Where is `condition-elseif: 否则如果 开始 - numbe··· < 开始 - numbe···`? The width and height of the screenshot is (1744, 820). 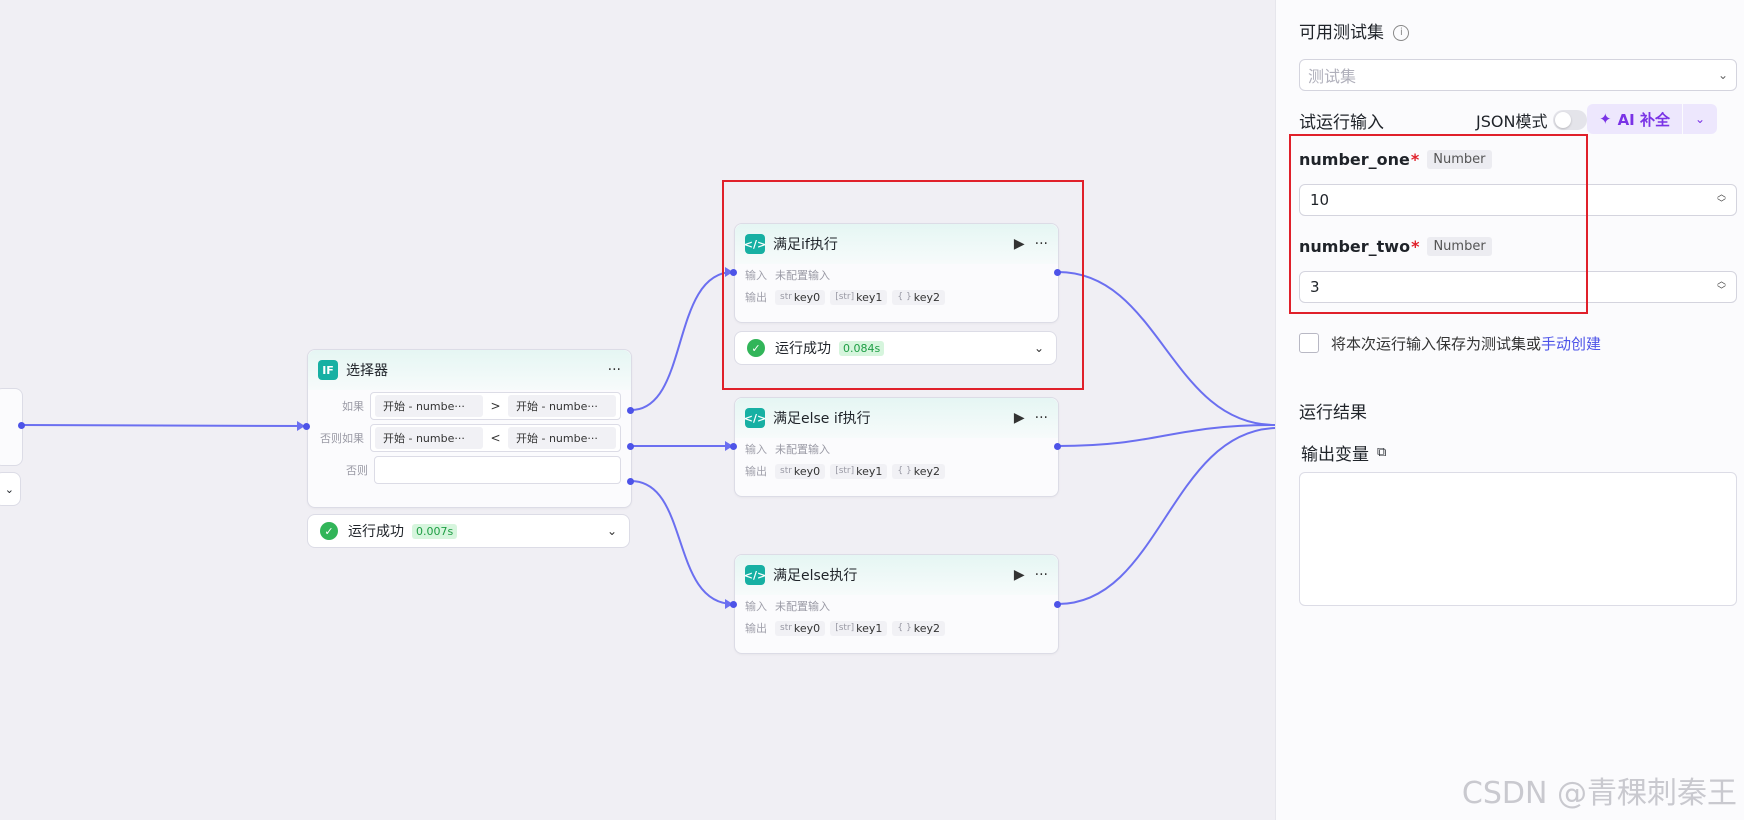
condition-elseif: 否则如果 开始 - numbe··· < 开始 - numbe··· is located at coordinates (469, 438).